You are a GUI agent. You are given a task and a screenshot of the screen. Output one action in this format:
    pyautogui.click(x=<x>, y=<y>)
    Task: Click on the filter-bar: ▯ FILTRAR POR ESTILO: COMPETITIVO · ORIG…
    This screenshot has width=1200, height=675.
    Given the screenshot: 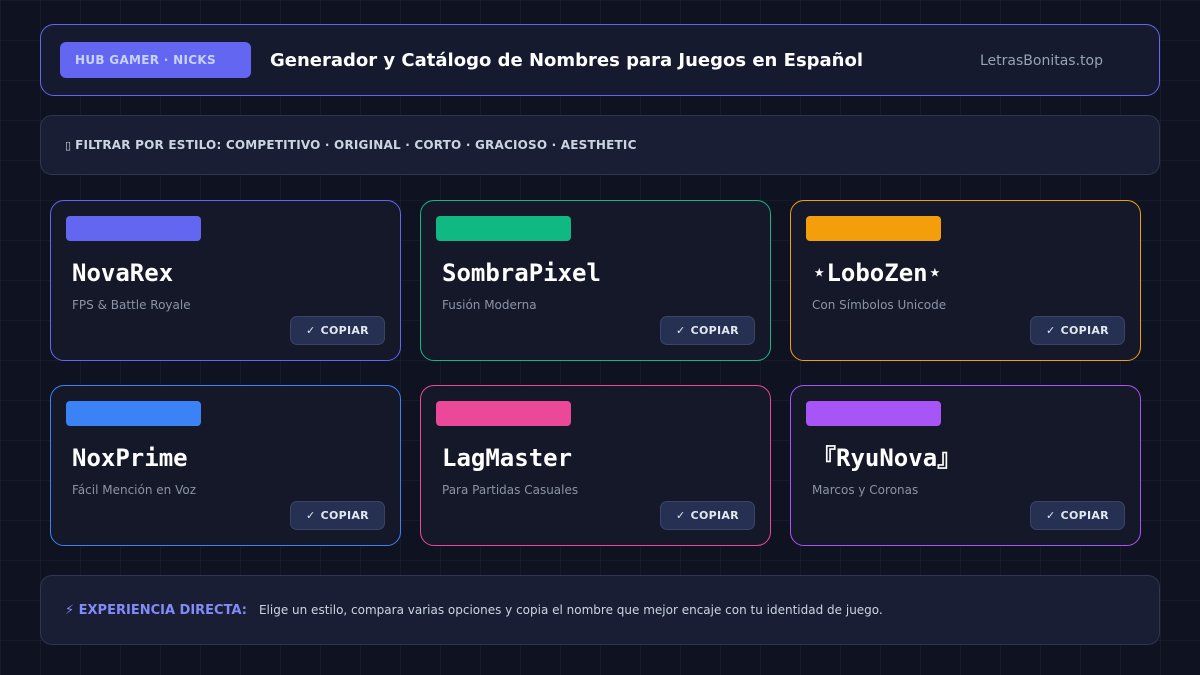 What is the action you would take?
    pyautogui.click(x=600, y=145)
    